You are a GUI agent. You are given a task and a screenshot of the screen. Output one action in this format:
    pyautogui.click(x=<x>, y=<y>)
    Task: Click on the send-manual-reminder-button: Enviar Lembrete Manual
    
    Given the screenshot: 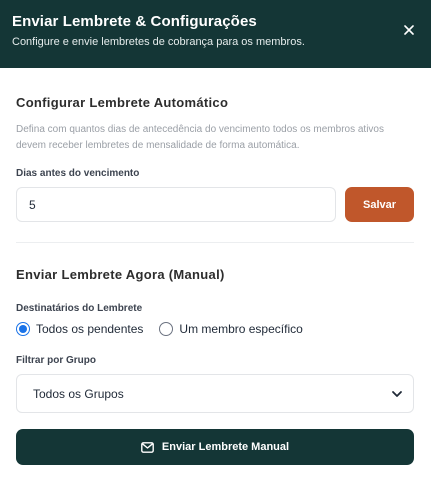 What is the action you would take?
    pyautogui.click(x=215, y=447)
    